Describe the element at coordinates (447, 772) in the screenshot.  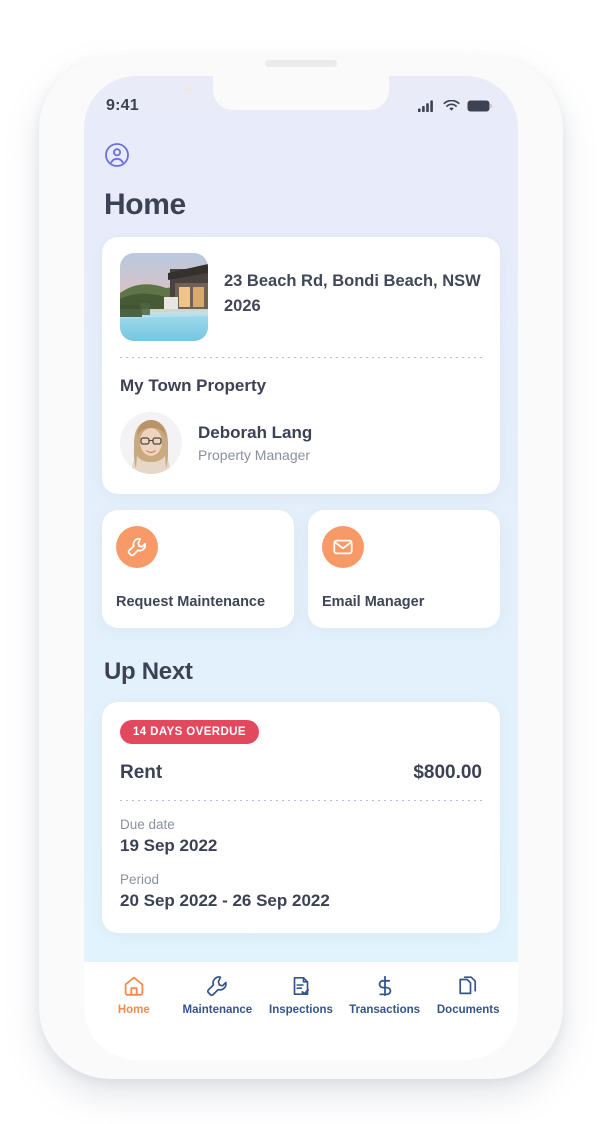
I see `rent-amount: $800.00` at that location.